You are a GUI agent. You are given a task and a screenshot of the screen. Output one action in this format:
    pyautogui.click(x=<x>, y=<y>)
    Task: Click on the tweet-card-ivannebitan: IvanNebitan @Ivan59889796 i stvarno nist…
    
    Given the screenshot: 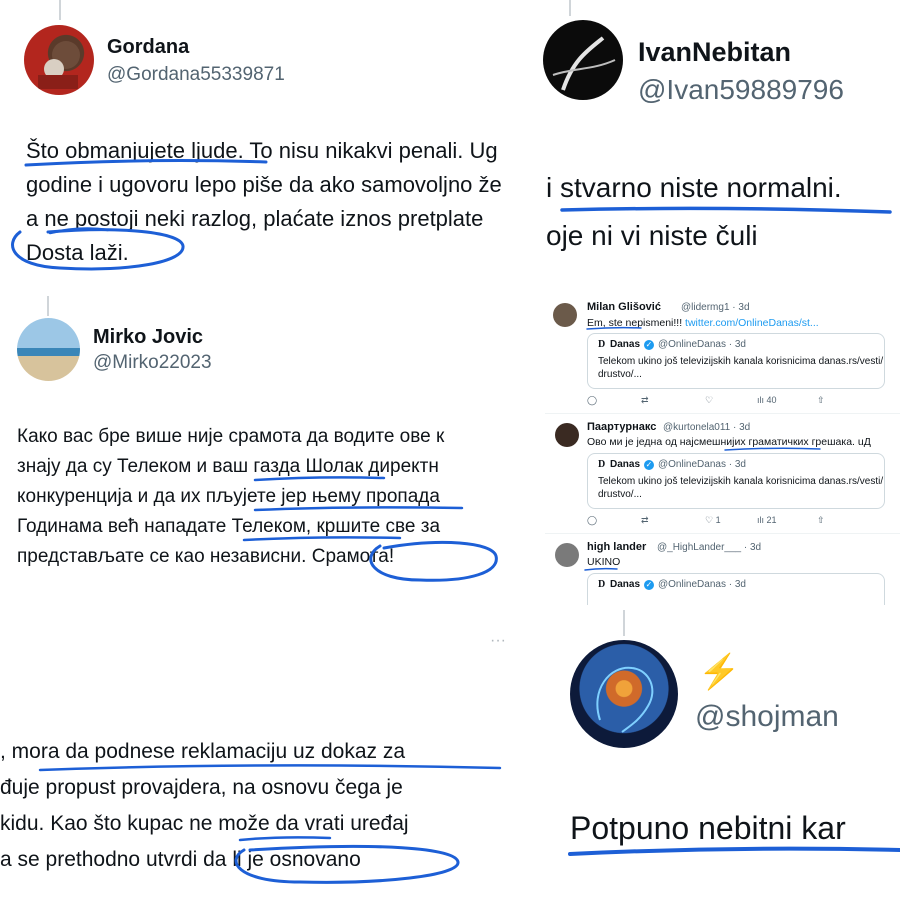 What is the action you would take?
    pyautogui.click(x=720, y=145)
    